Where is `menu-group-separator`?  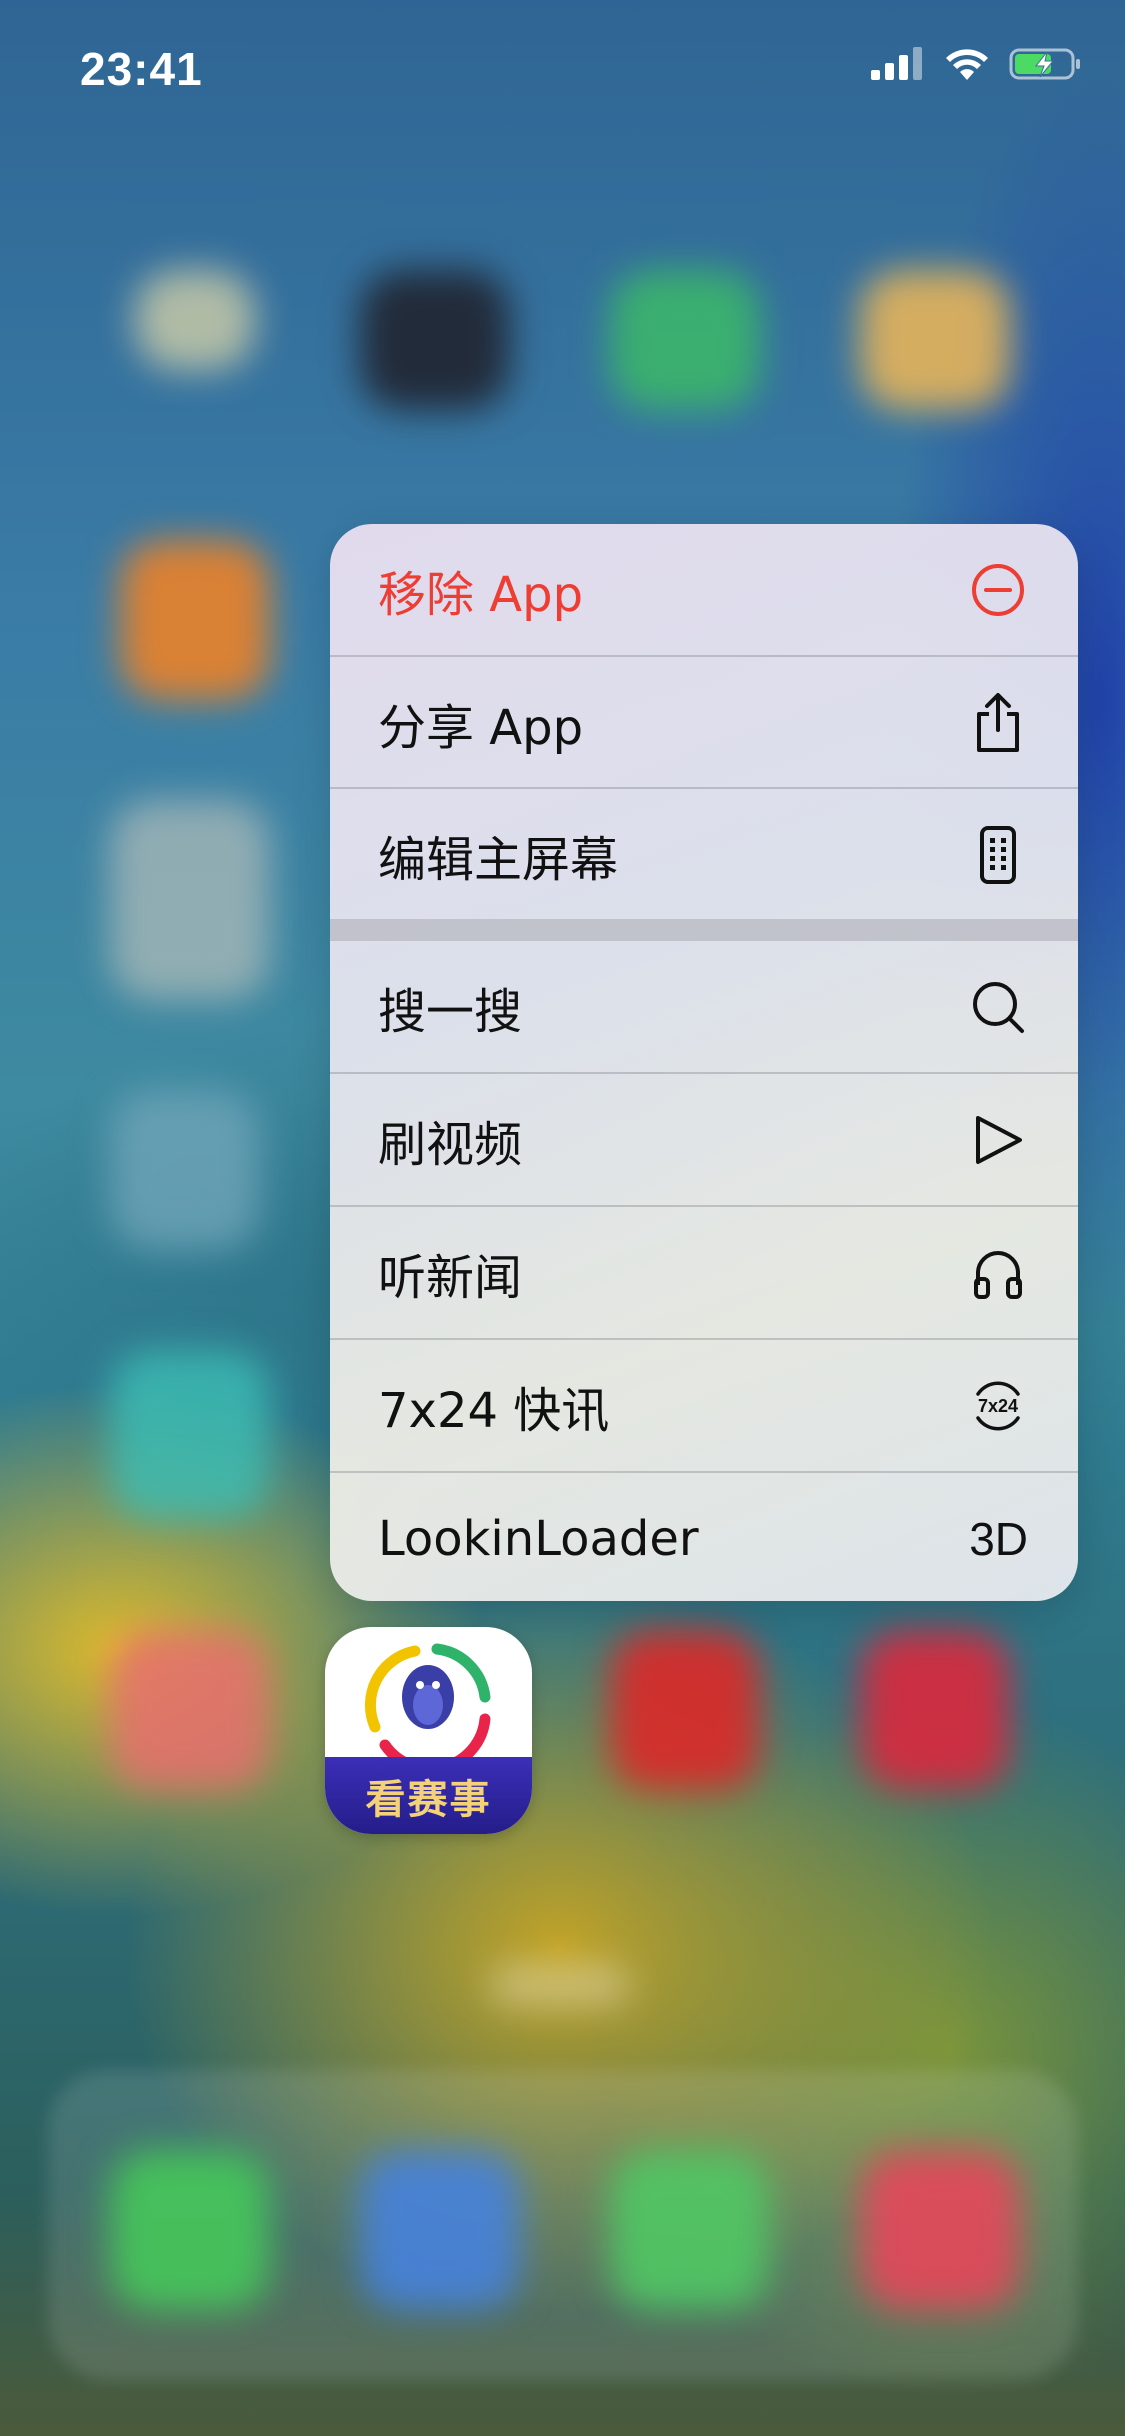
menu-group-separator is located at coordinates (704, 930).